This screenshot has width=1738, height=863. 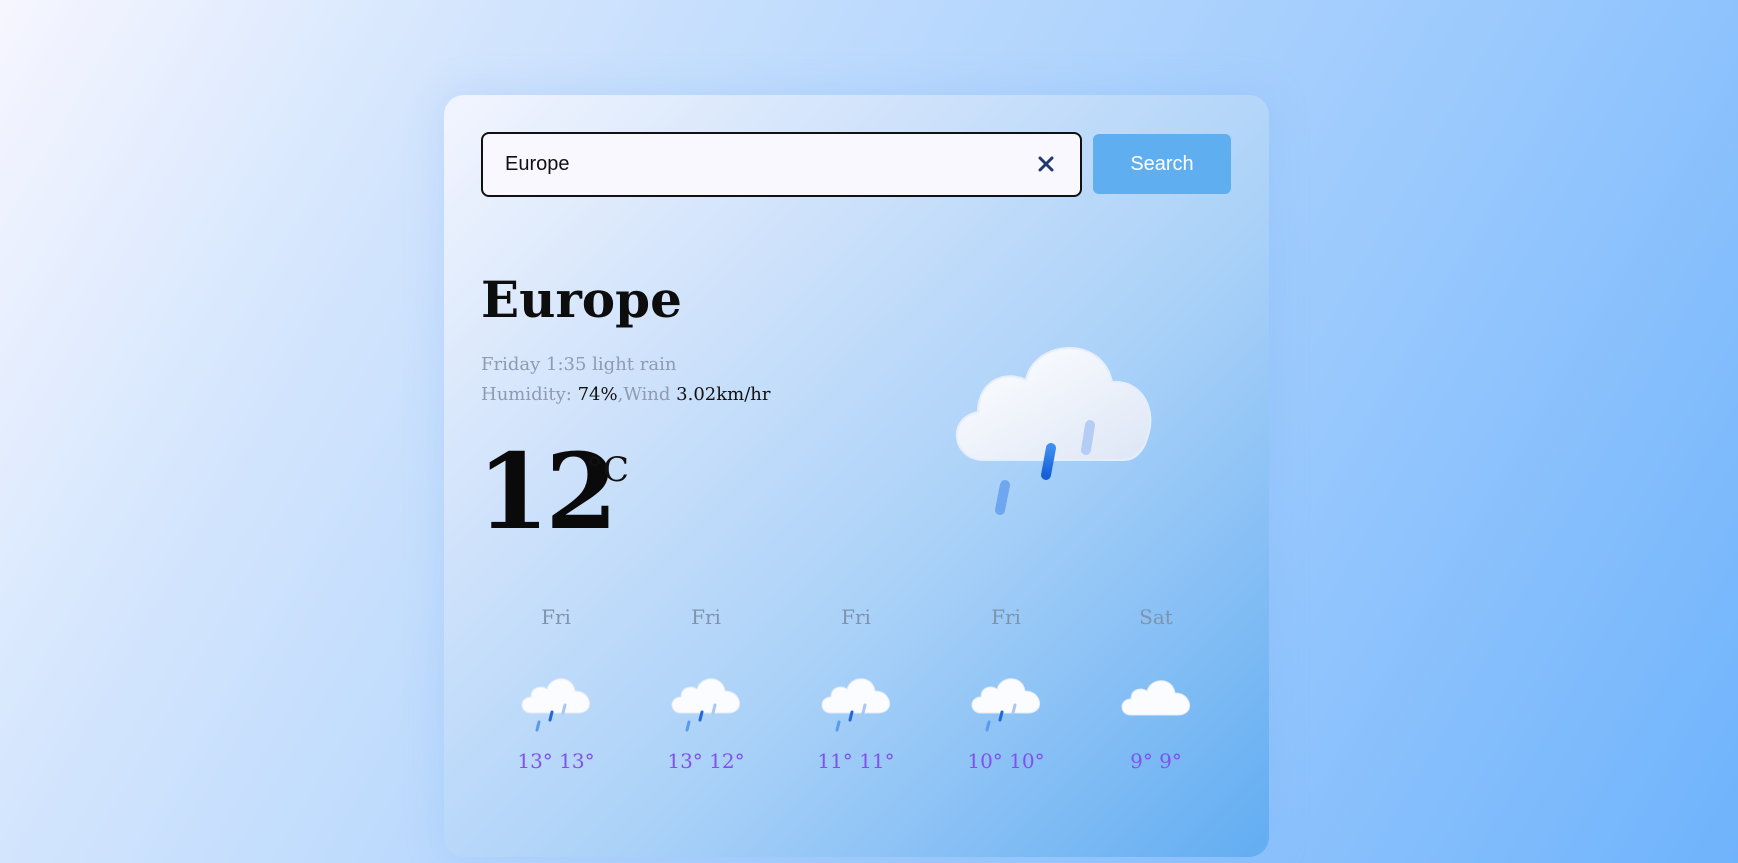 I want to click on wind-label: Wind, so click(x=647, y=394).